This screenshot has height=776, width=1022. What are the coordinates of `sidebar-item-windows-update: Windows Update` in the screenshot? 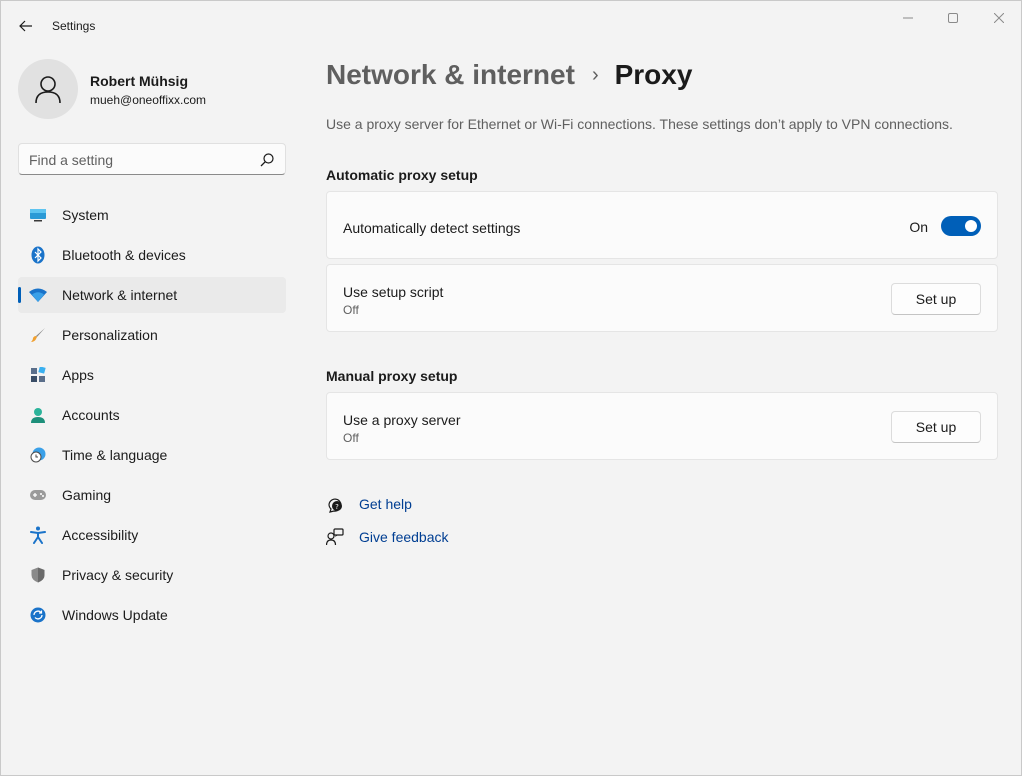 It's located at (152, 615).